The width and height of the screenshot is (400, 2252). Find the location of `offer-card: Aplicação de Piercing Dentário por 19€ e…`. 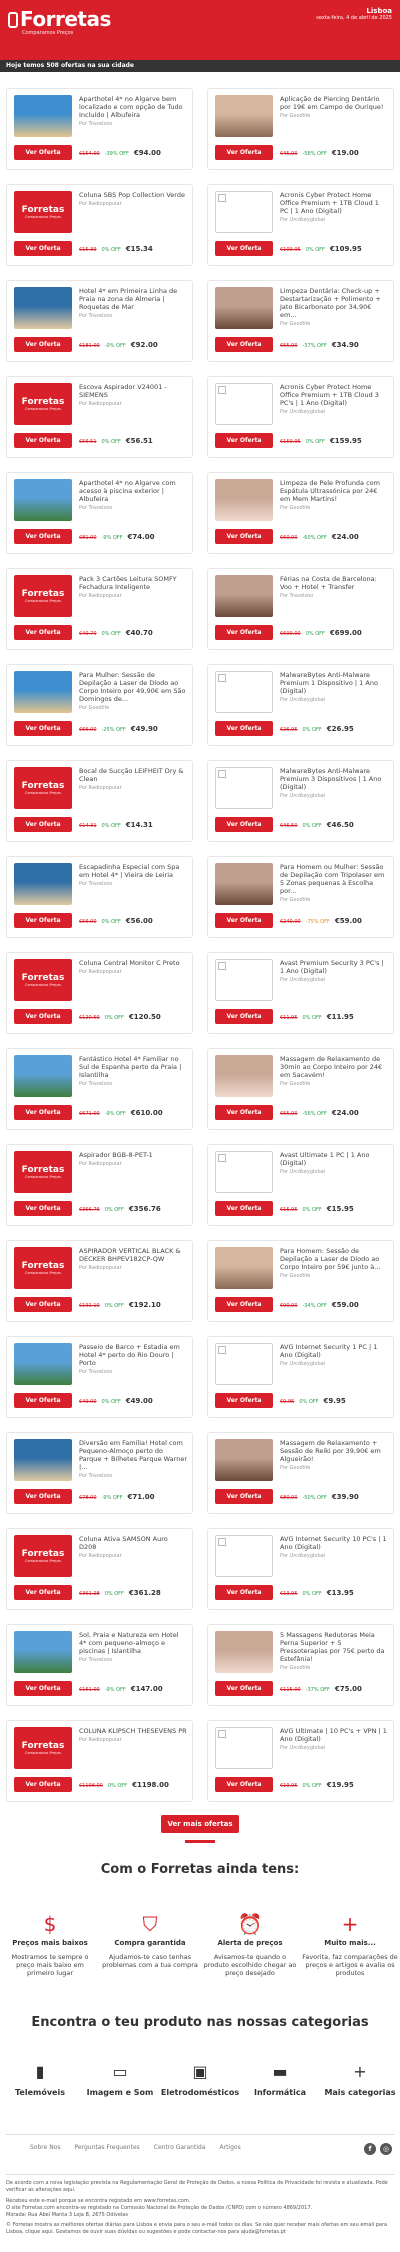

offer-card: Aplicação de Piercing Dentário por 19€ e… is located at coordinates (300, 129).